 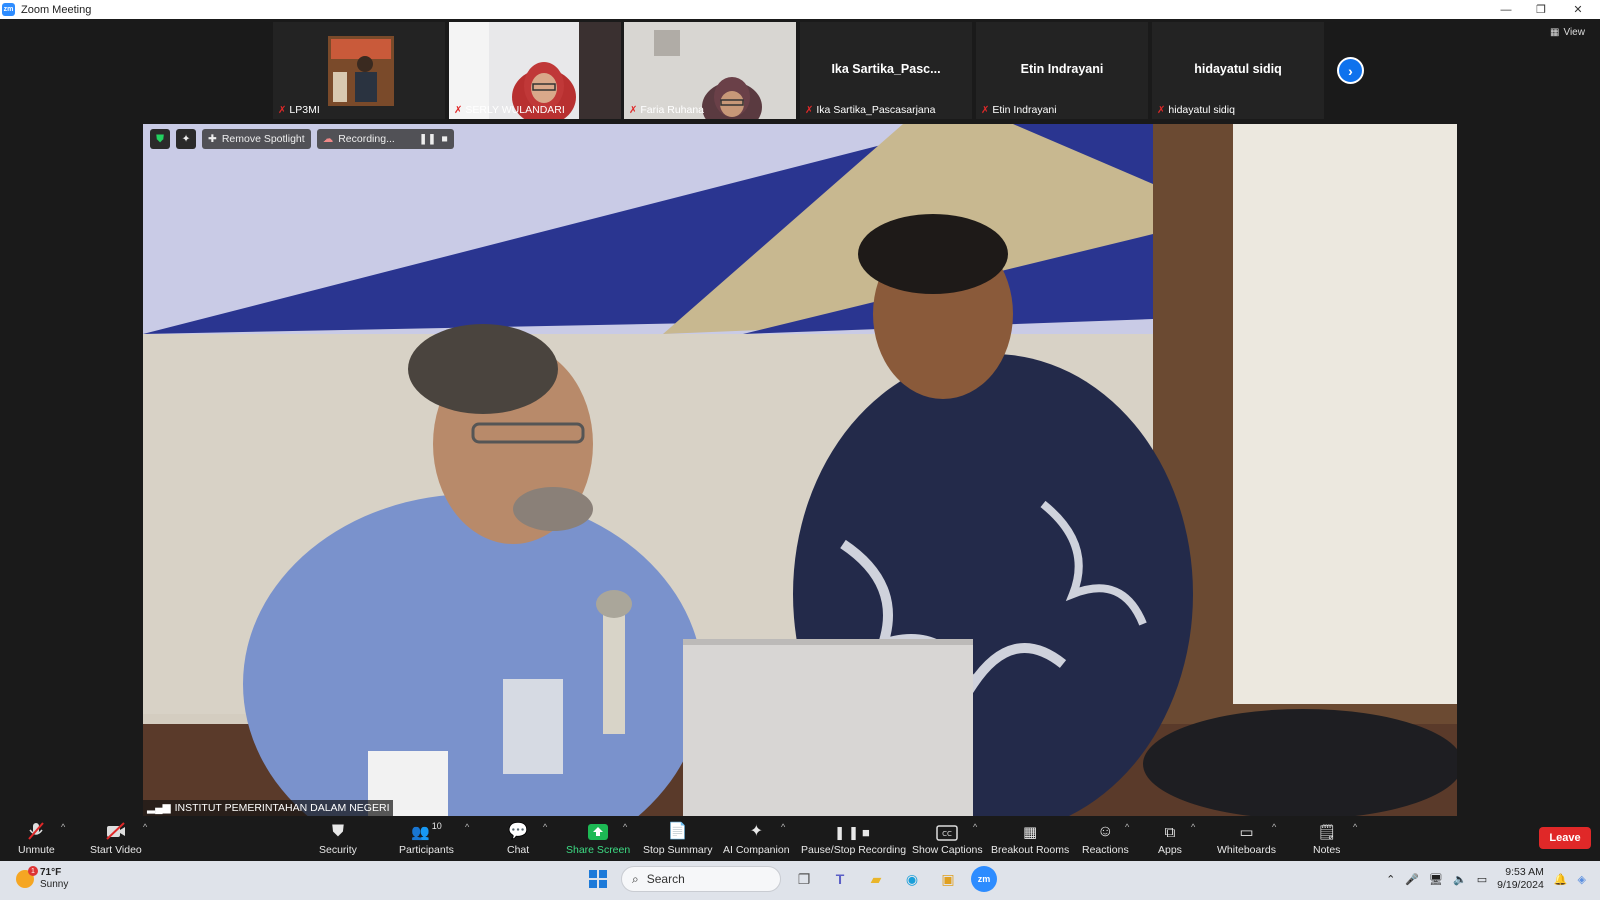 I want to click on participant-tile: ✗ SERLY WULANDARI, so click(x=535, y=70).